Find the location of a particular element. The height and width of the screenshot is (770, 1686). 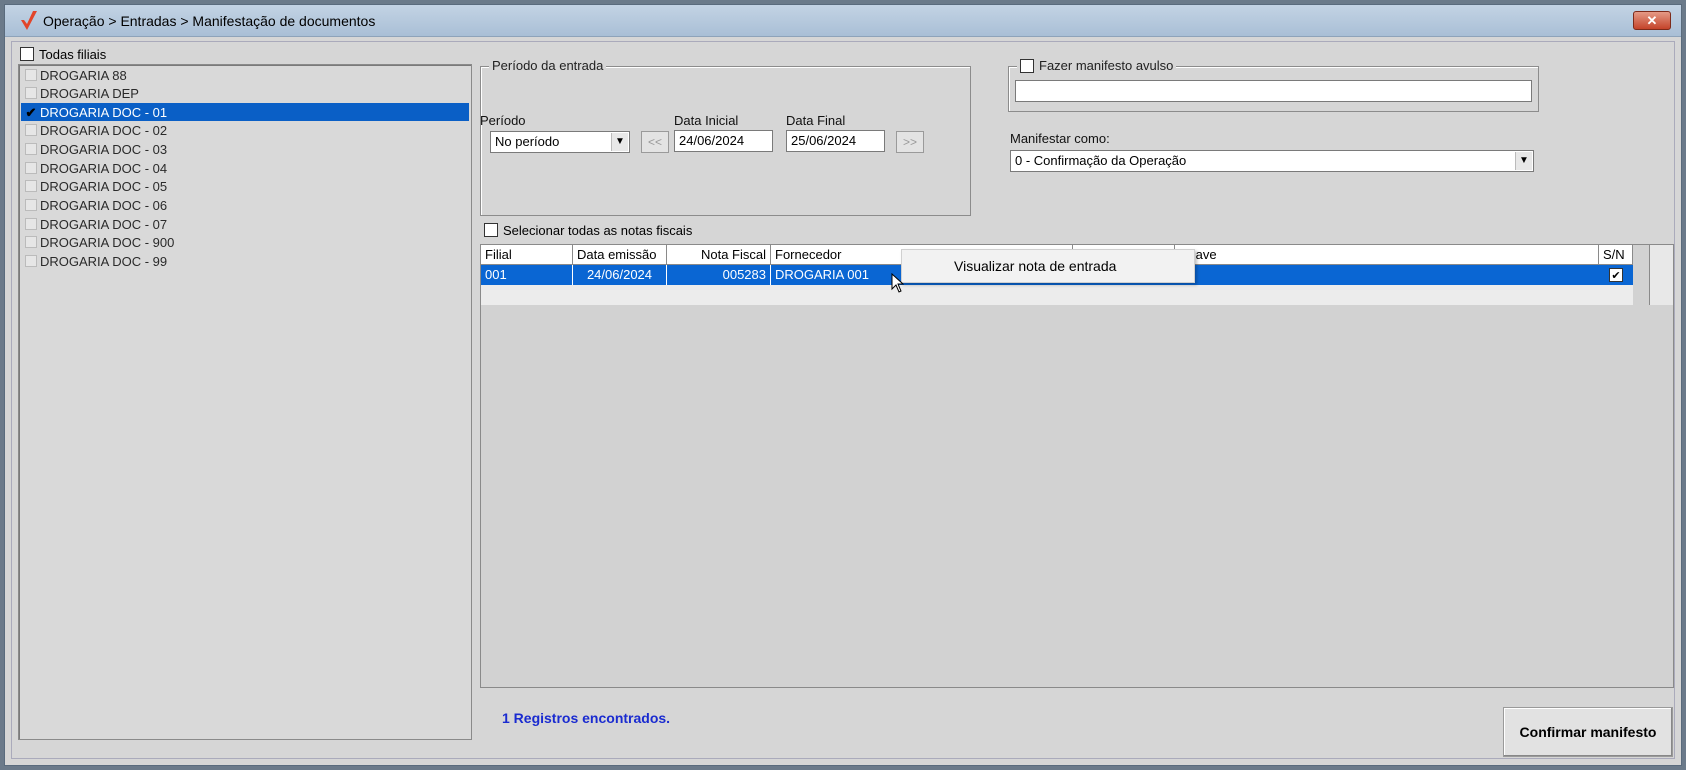

close-button: ✕ is located at coordinates (1652, 20).